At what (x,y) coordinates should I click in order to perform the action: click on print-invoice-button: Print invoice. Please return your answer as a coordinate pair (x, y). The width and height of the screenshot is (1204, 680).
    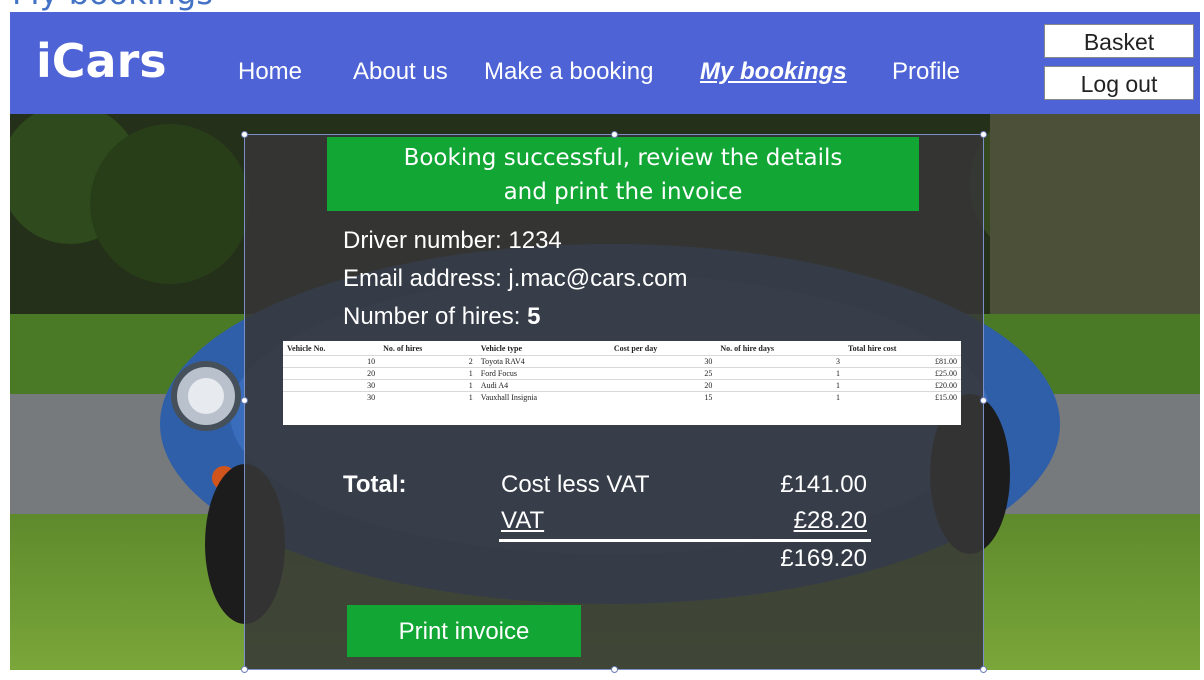
    Looking at the image, I should click on (464, 631).